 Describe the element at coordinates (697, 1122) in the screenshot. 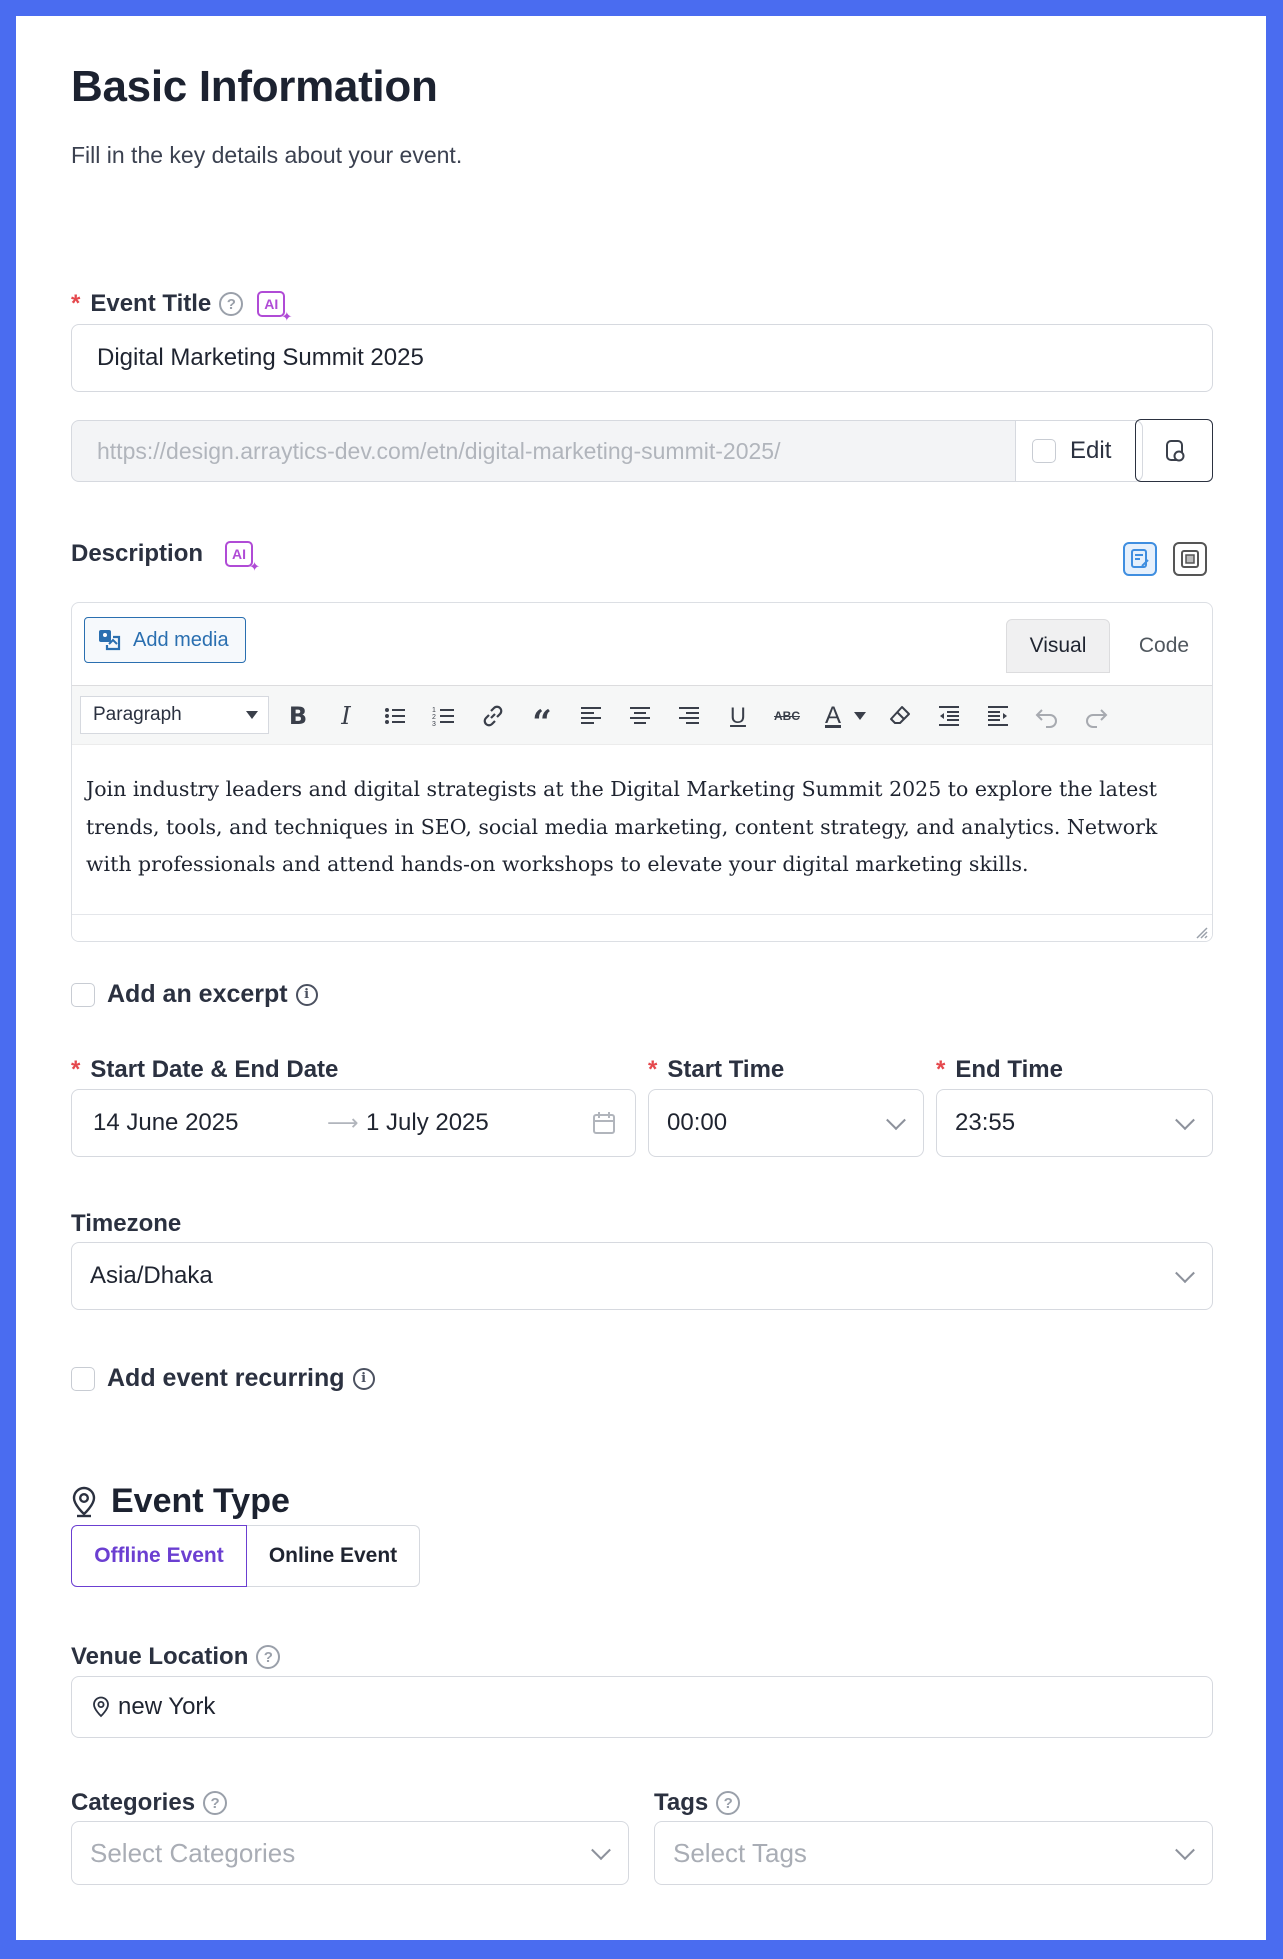

I see `start-time-value: 00:00` at that location.